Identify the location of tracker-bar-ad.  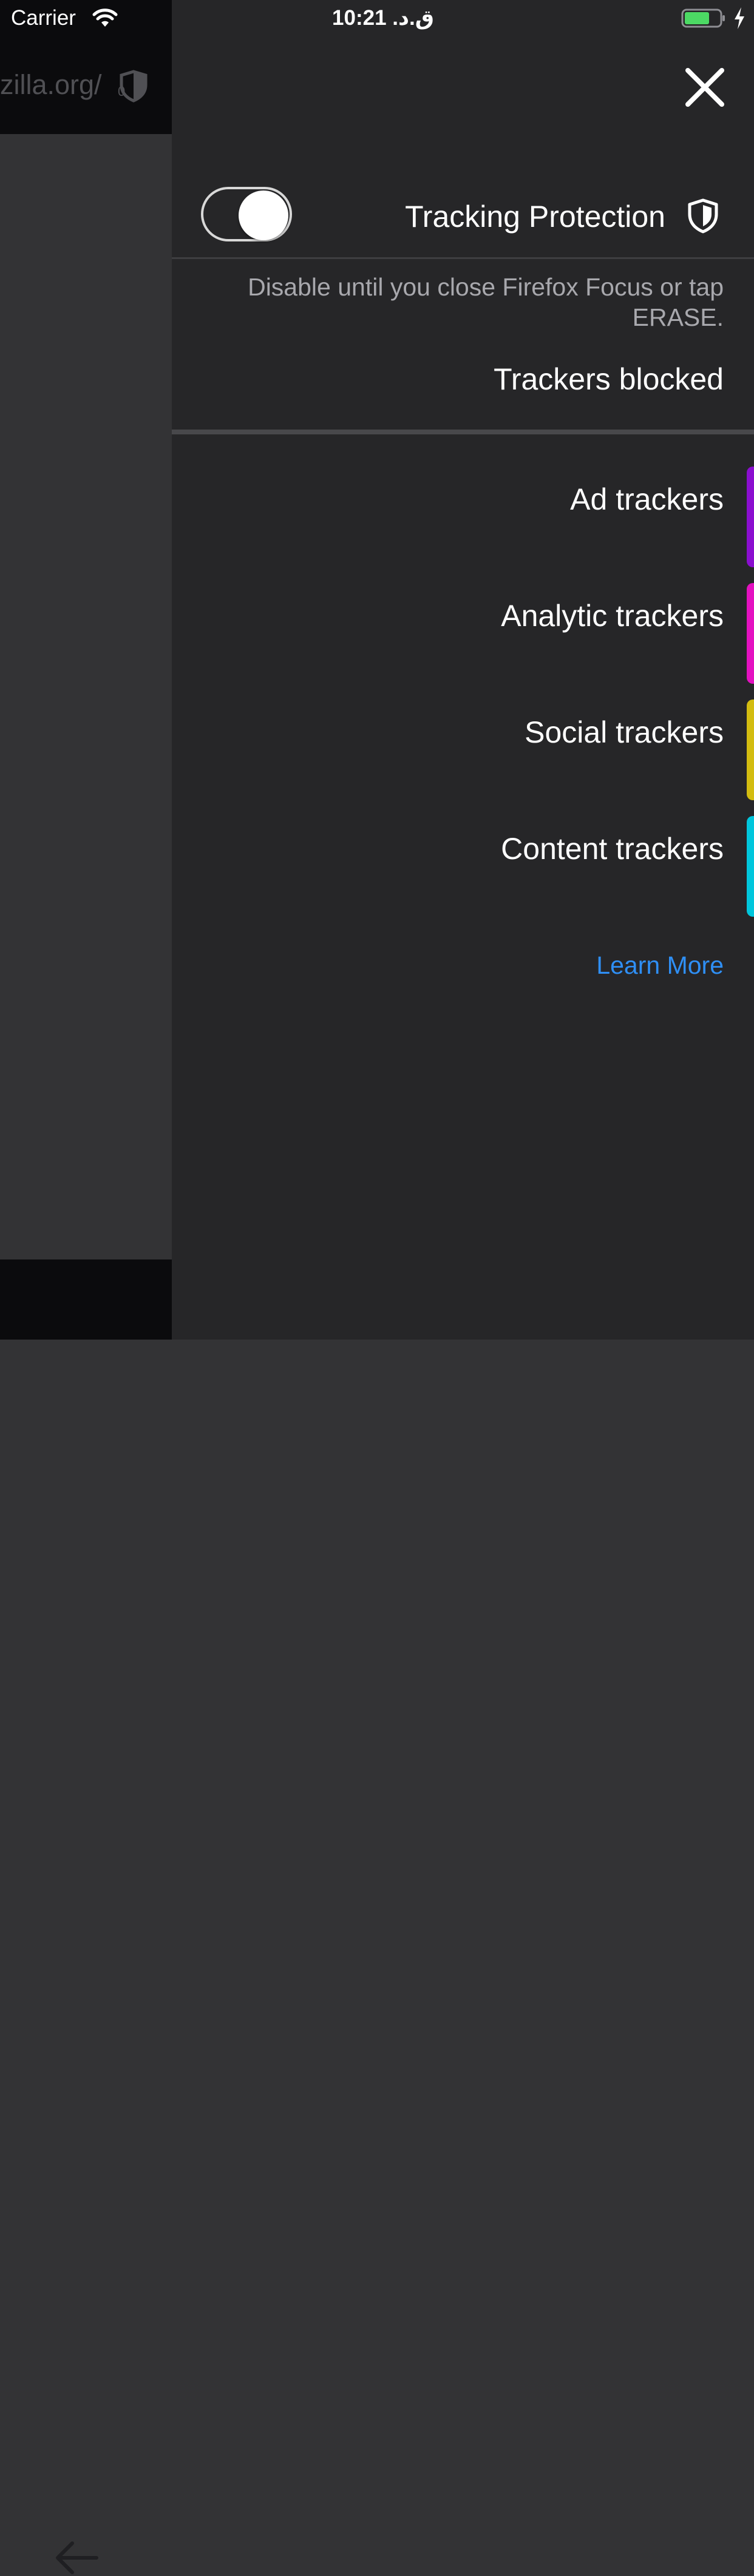
(750, 517).